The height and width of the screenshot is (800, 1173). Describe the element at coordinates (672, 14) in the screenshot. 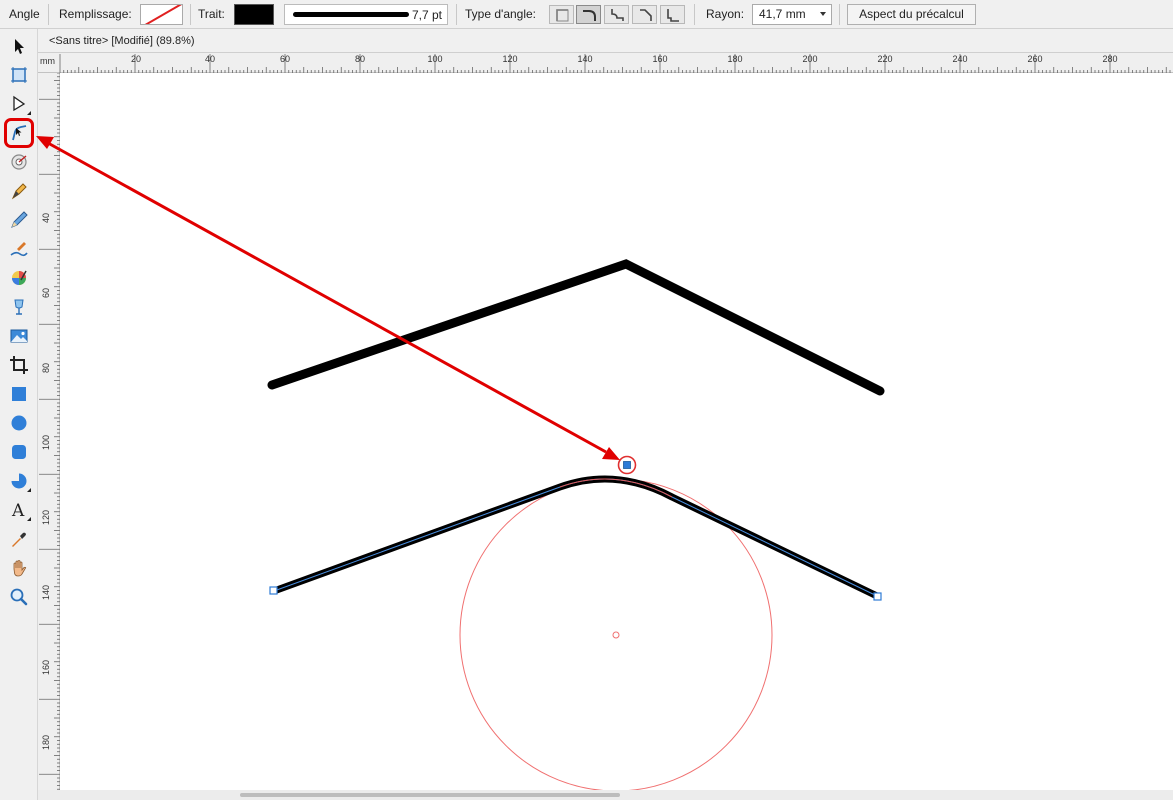

I see `corner-type-stepped-button` at that location.